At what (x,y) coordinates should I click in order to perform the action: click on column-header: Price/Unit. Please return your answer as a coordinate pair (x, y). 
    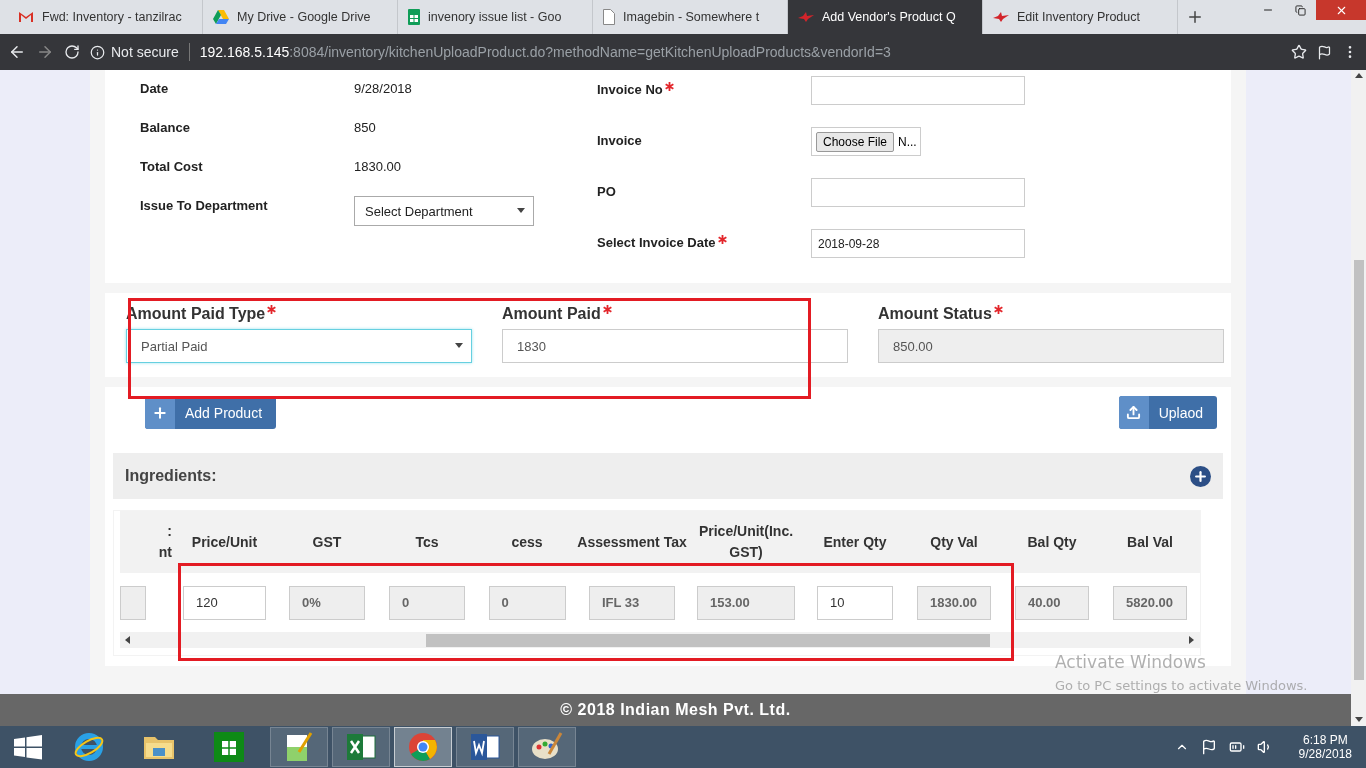
    Looking at the image, I should click on (224, 542).